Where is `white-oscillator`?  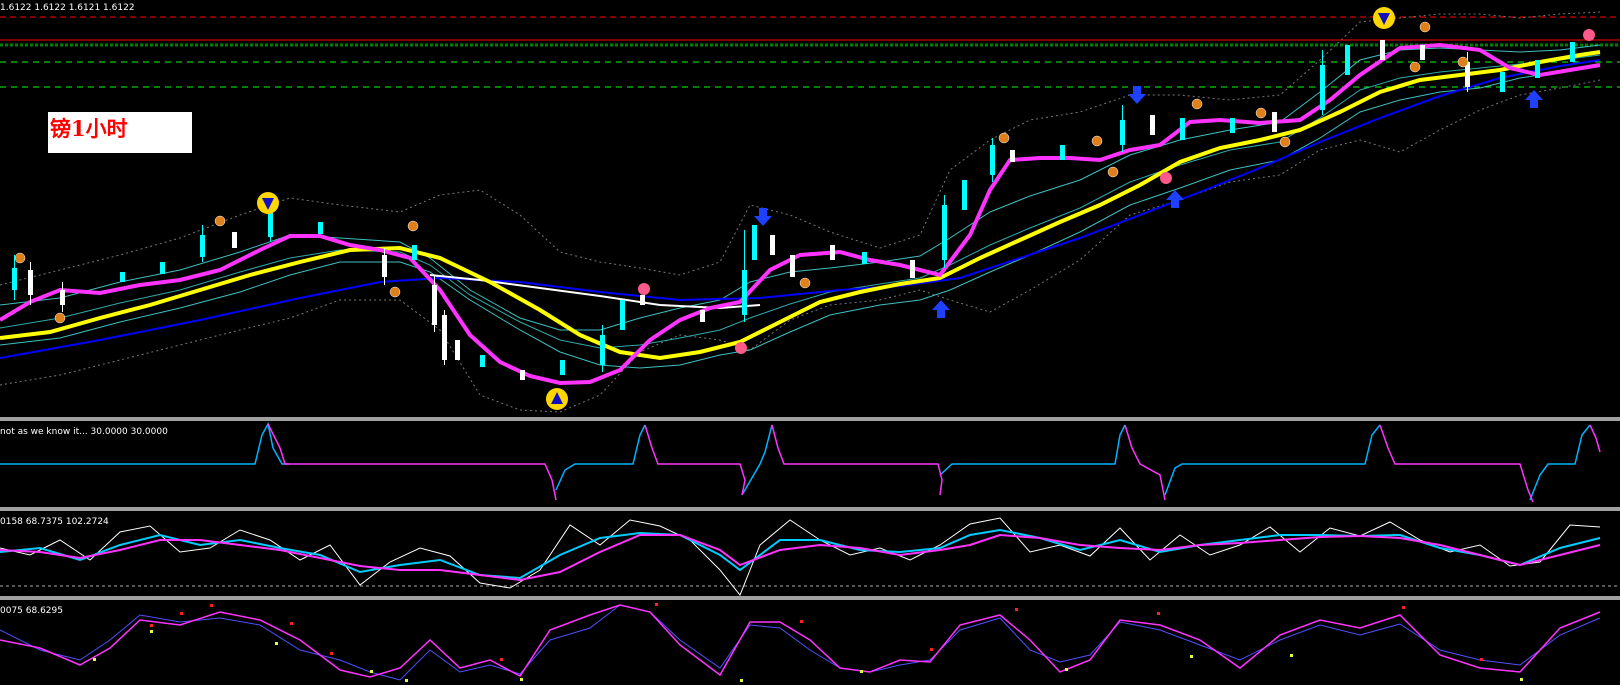
white-oscillator is located at coordinates (800, 556).